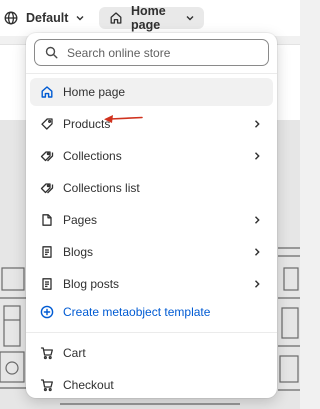  Describe the element at coordinates (74, 353) in the screenshot. I see `menu-item-label: Cart` at that location.